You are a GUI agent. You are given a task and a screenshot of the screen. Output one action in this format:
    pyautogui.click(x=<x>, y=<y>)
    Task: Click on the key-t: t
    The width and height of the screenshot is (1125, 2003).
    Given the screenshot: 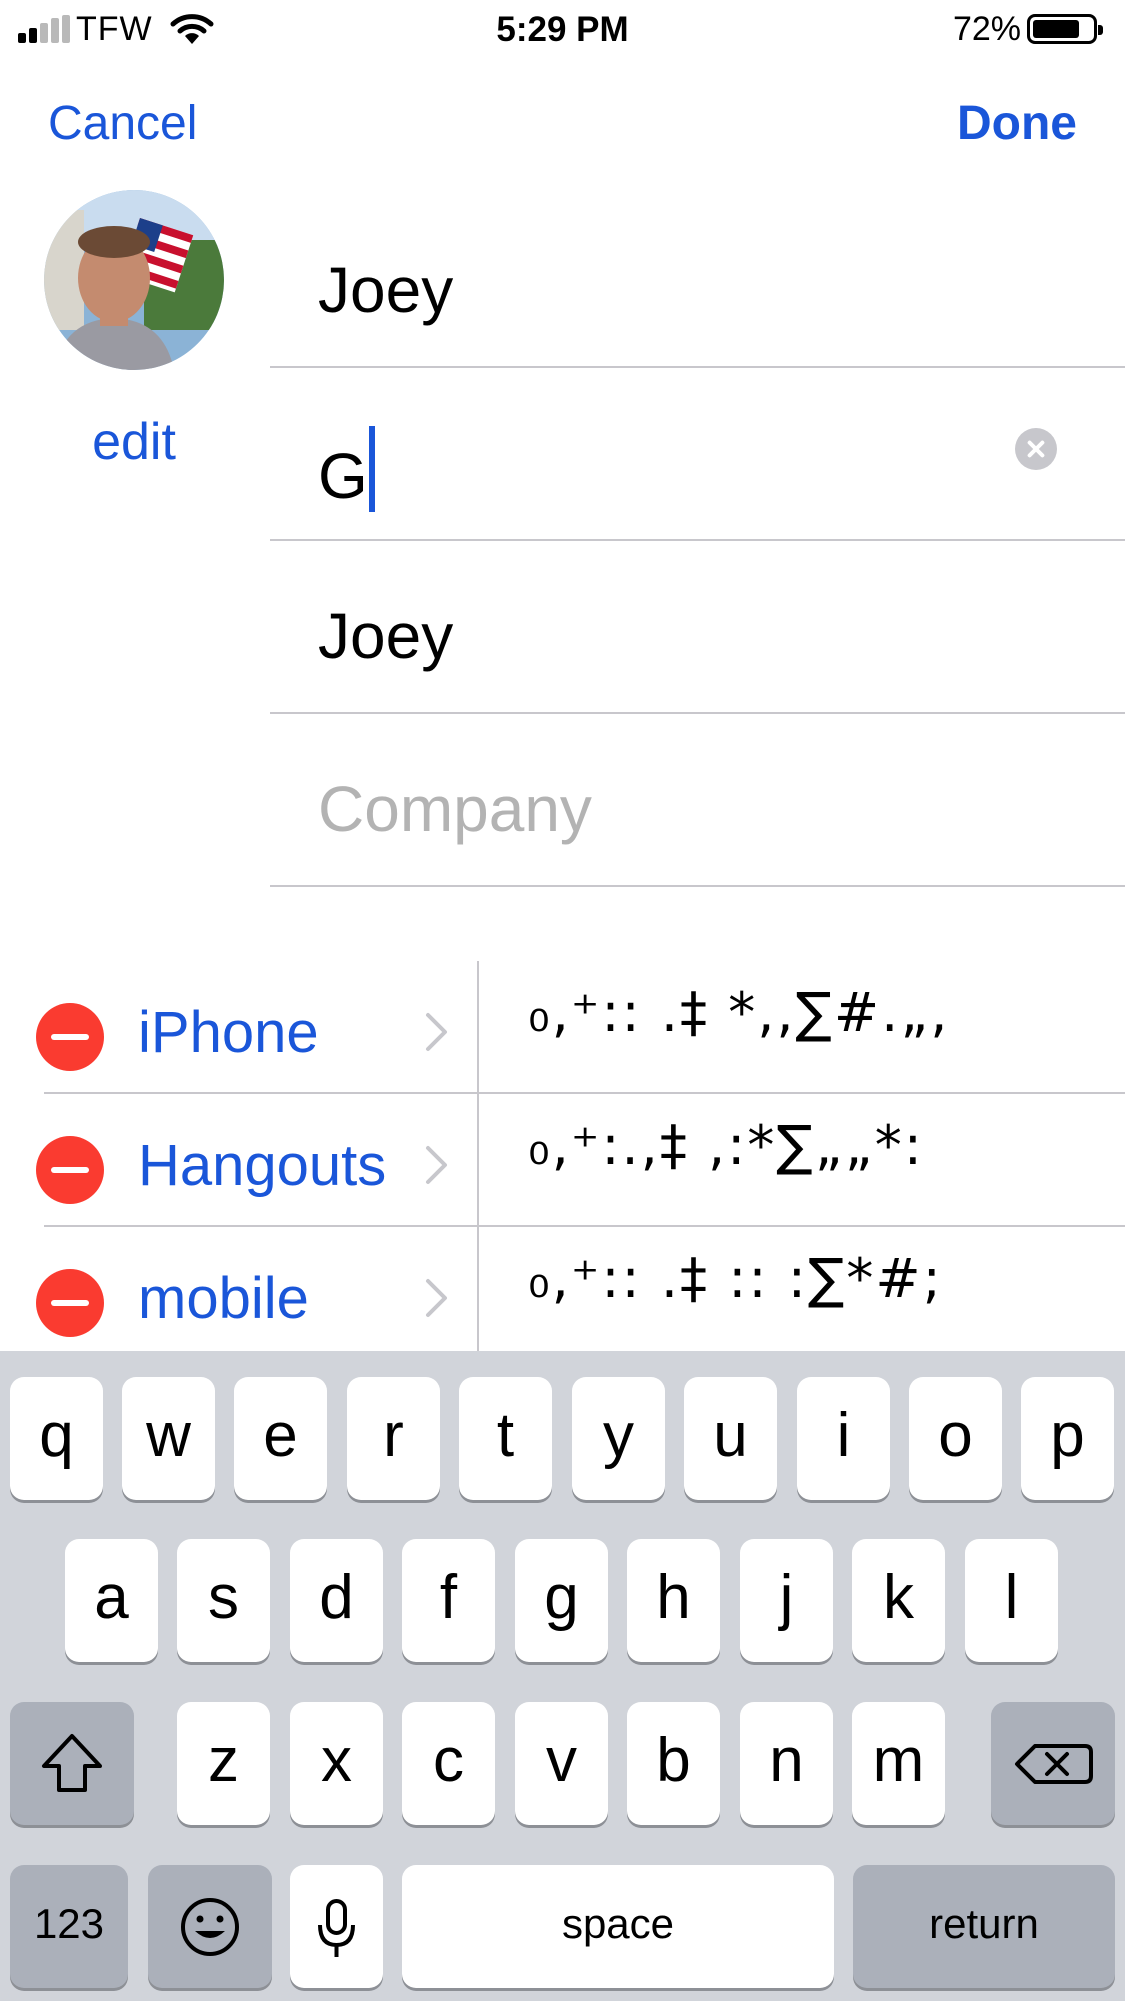 What is the action you would take?
    pyautogui.click(x=505, y=1438)
    